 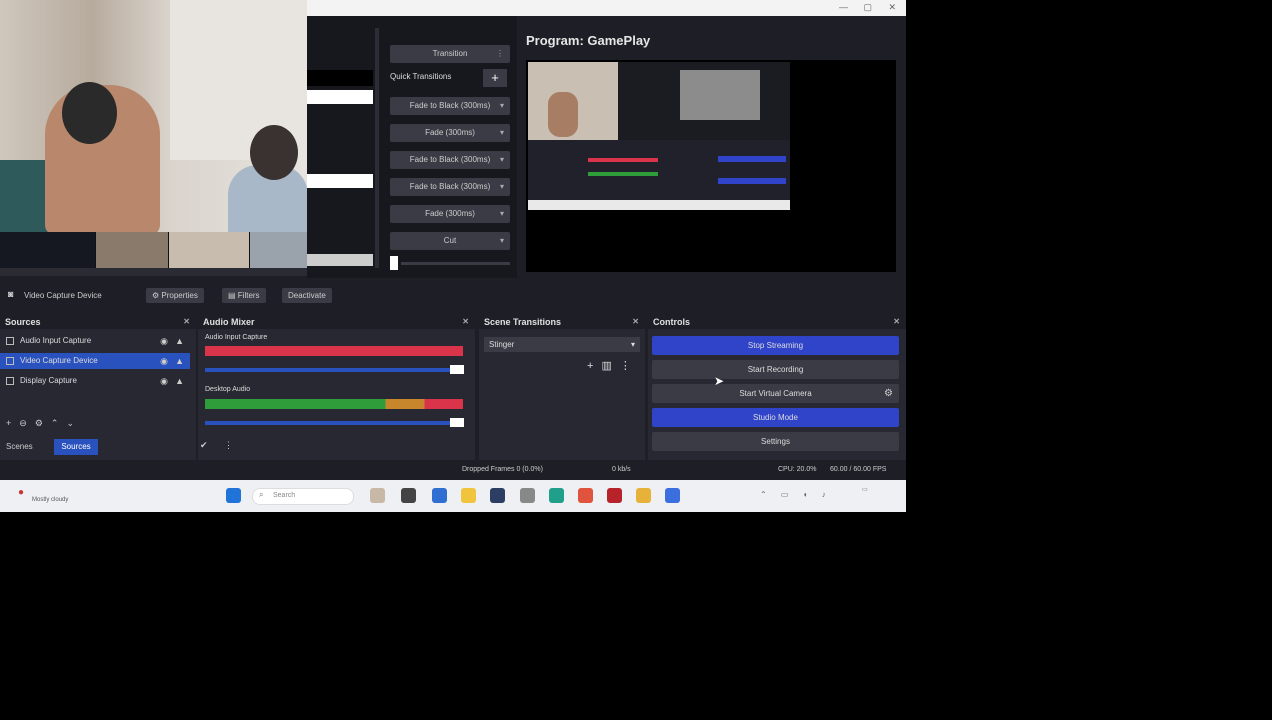 I want to click on store-icon, so click(x=497, y=495).